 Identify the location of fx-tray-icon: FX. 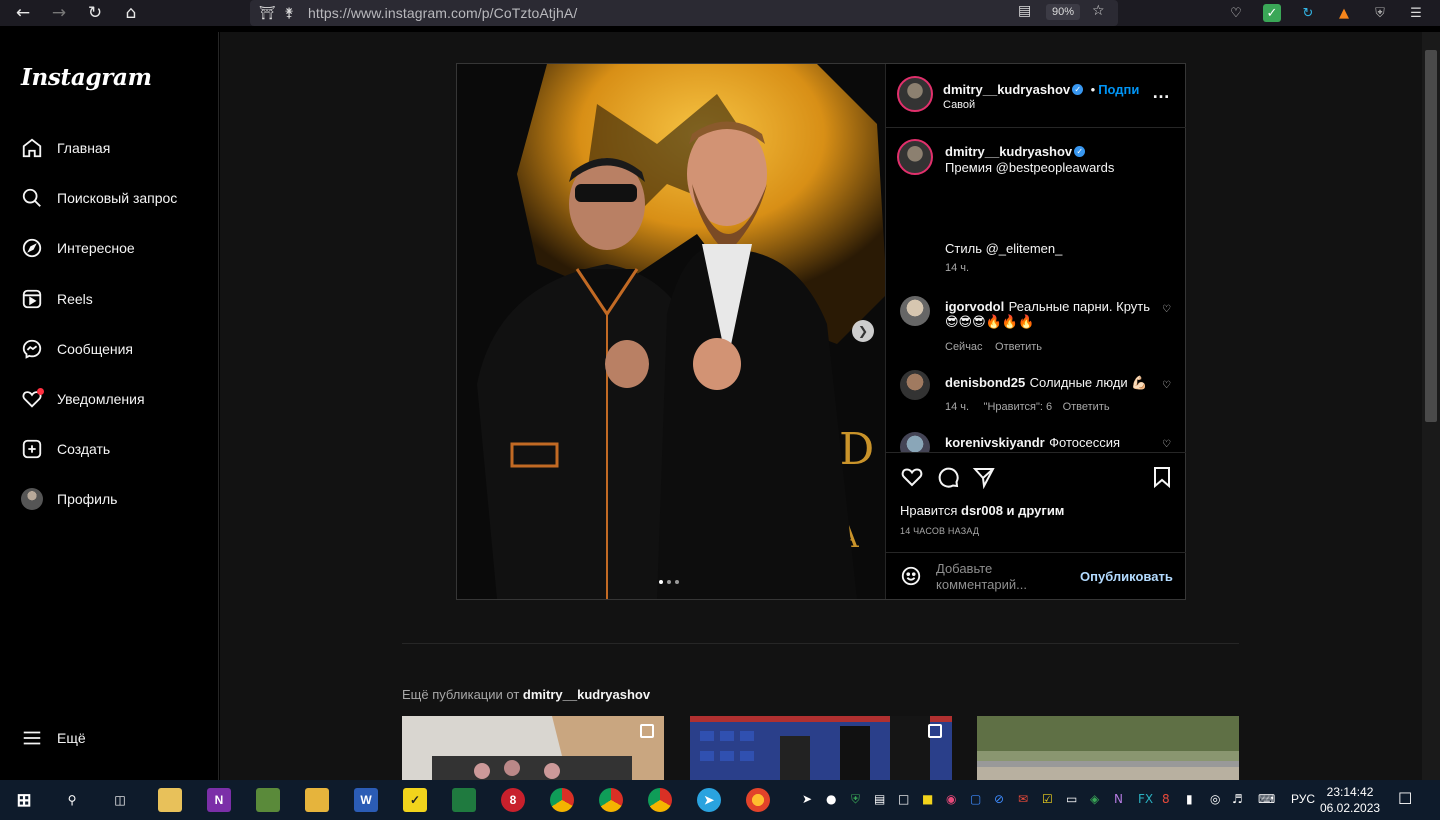
(1145, 799).